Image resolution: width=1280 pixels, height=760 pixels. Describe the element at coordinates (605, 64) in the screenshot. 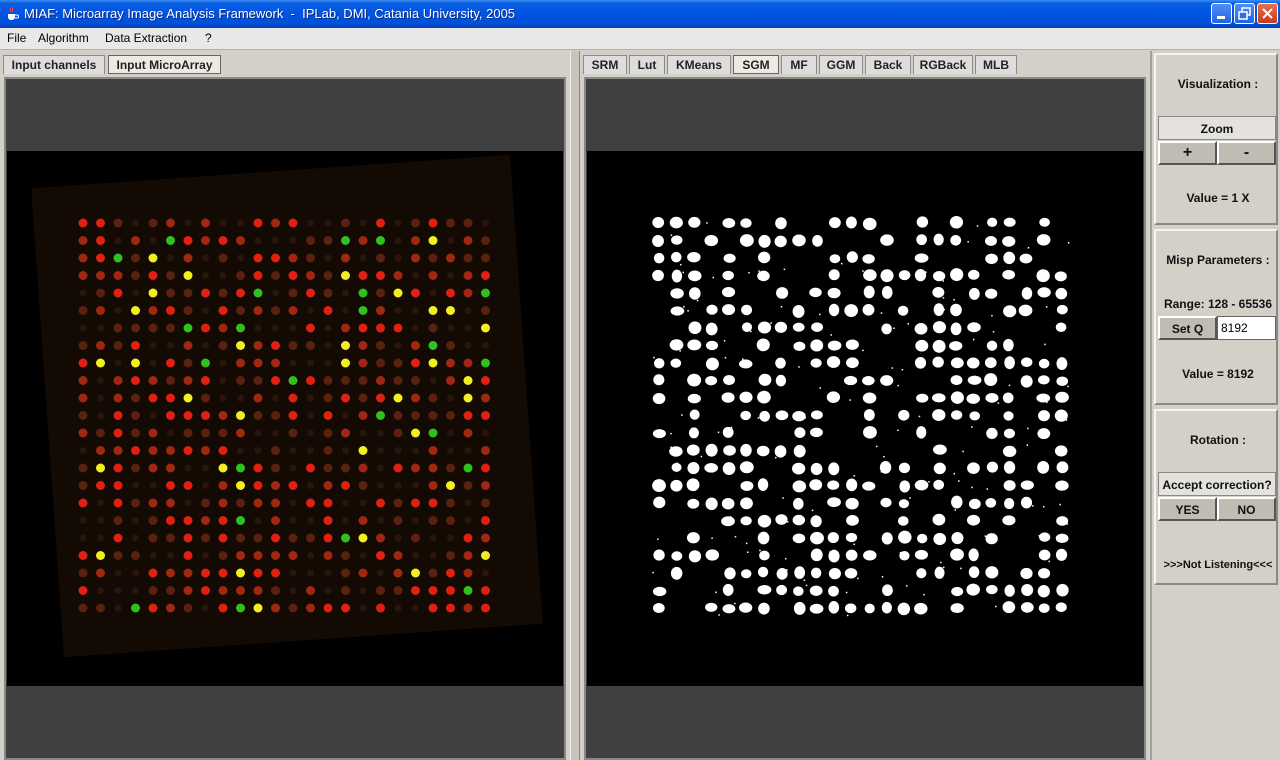

I see `tab-srm: SRM` at that location.